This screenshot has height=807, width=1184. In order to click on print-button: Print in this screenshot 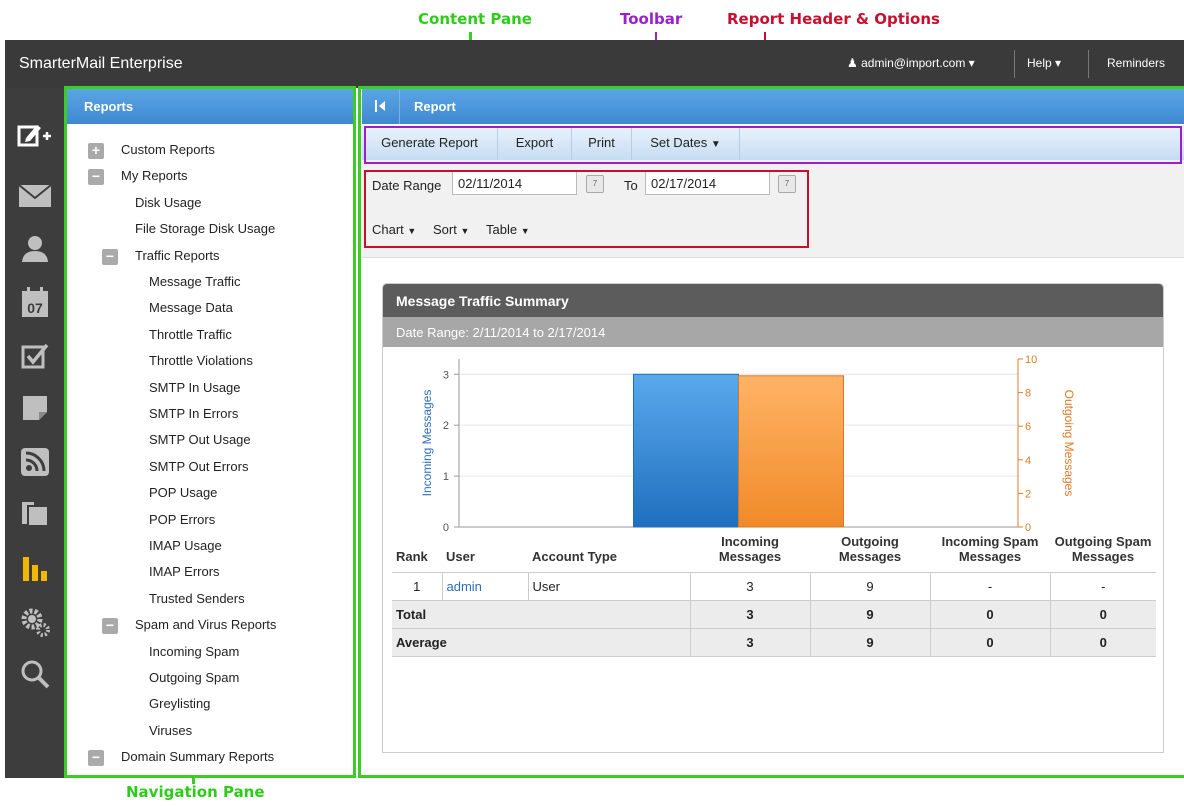, I will do `click(602, 143)`.